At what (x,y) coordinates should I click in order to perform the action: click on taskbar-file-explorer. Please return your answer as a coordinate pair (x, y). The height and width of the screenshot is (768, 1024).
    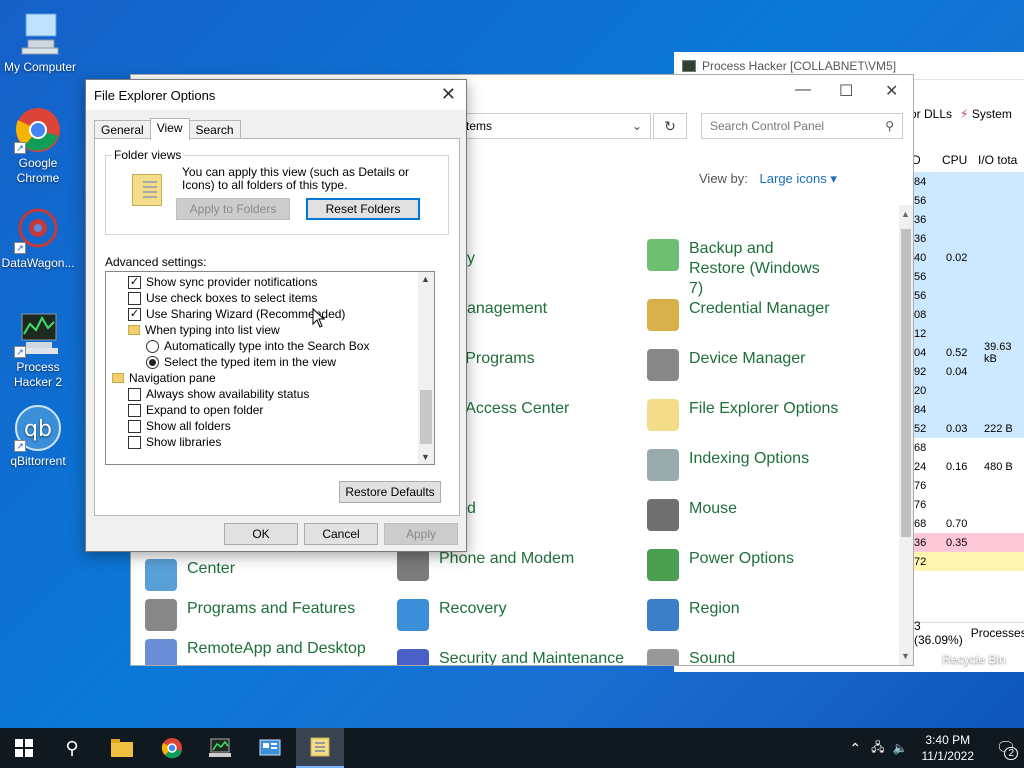
    Looking at the image, I should click on (122, 748).